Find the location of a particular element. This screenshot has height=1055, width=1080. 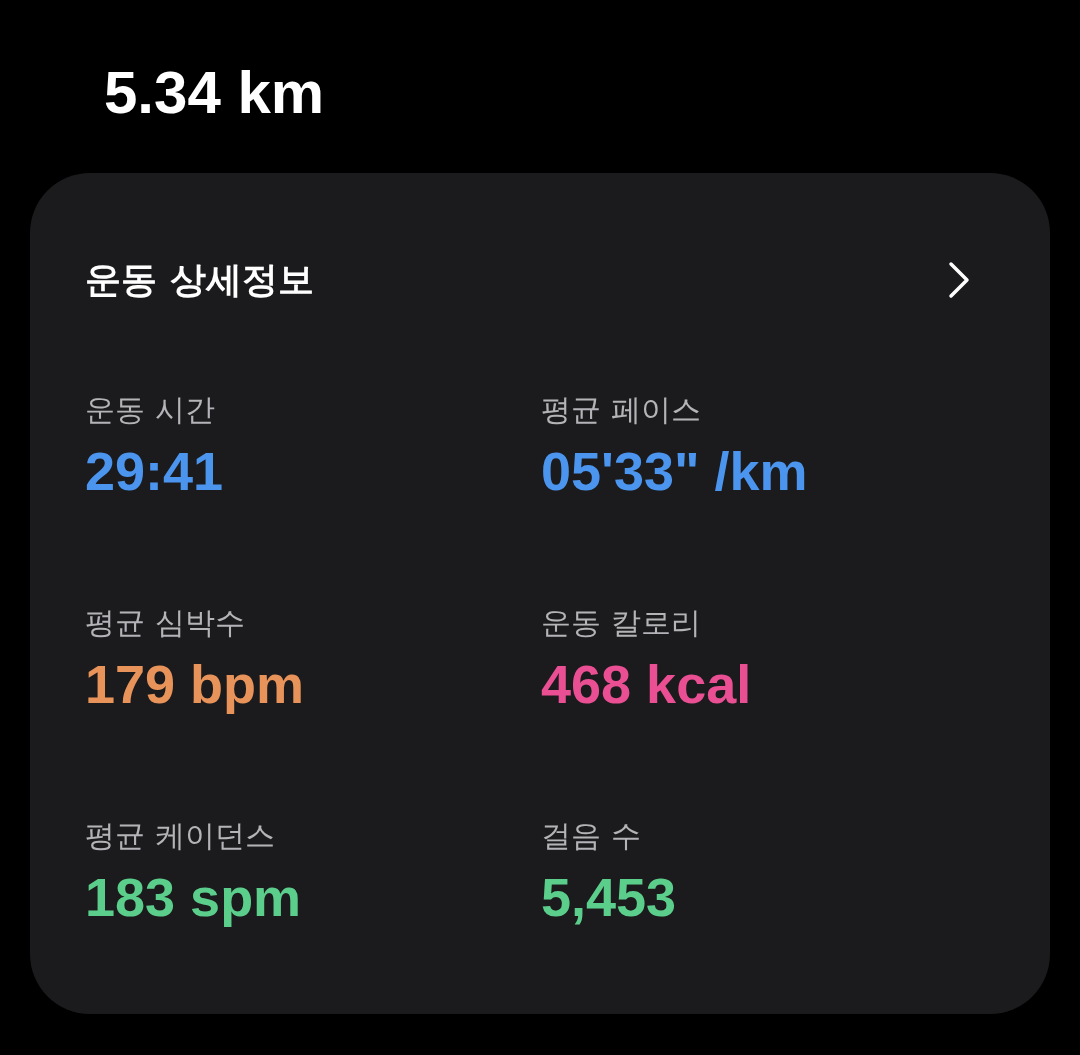

stat-label: 운동 칼로리 is located at coordinates (621, 623).